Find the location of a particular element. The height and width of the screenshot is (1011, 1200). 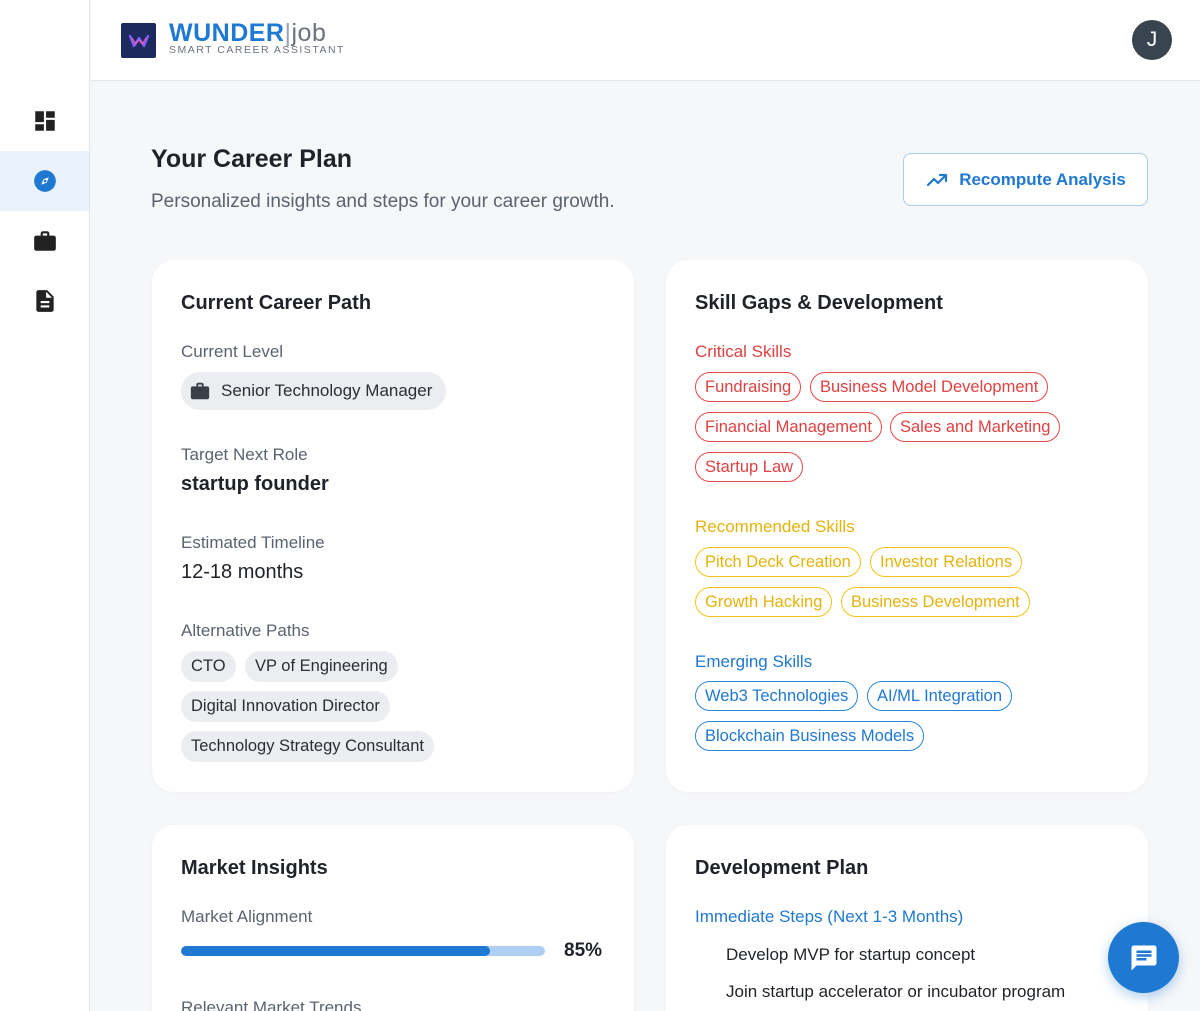

recompute-label: Recompute Analysis is located at coordinates (1042, 179).